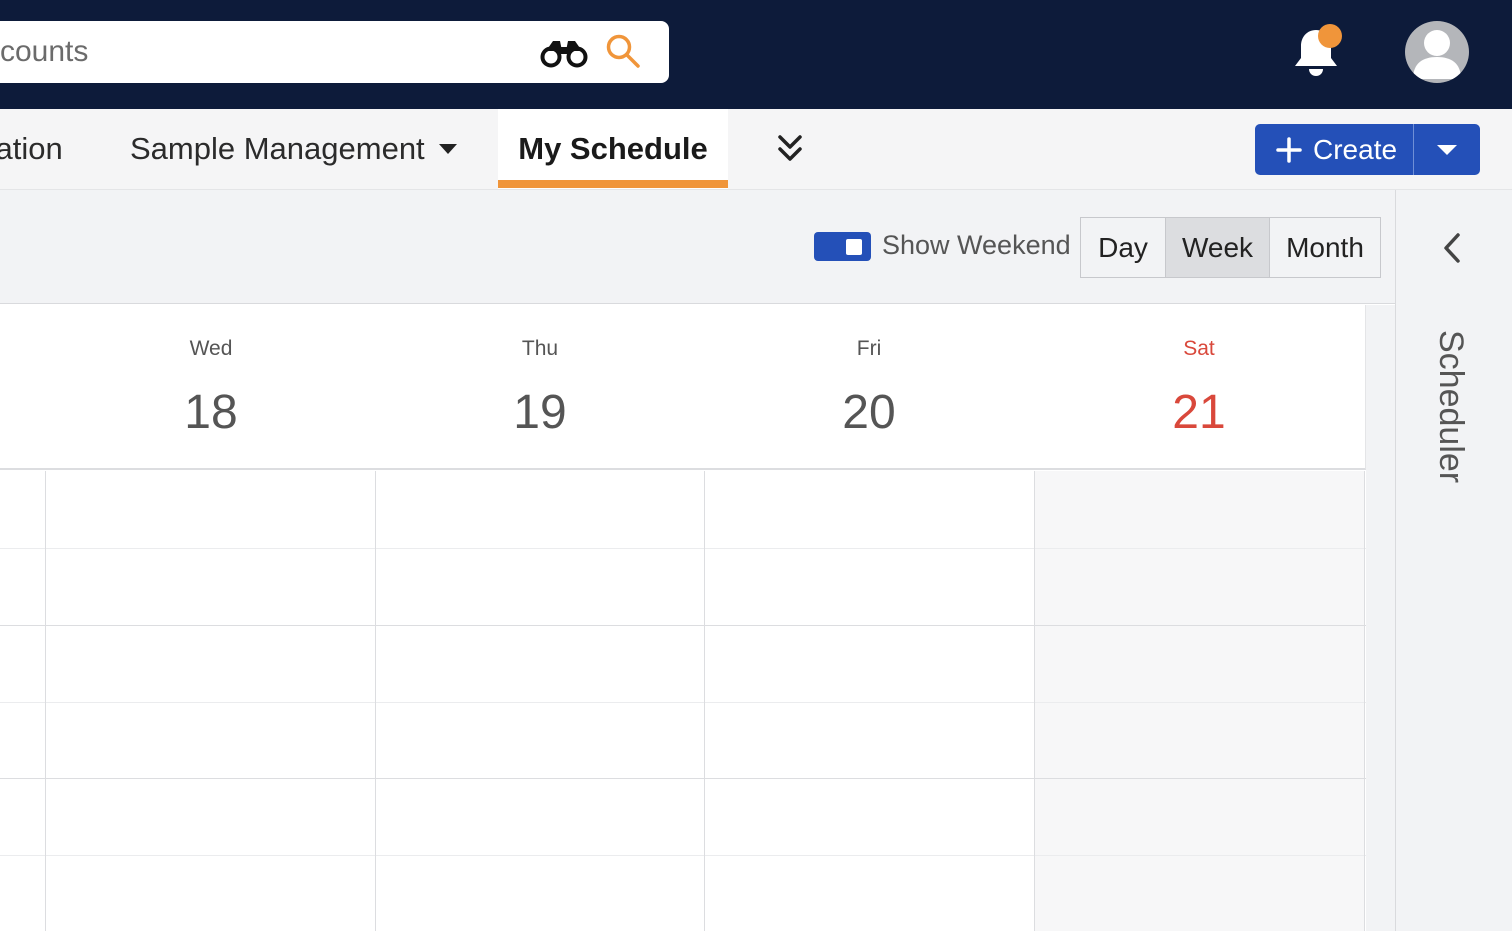  What do you see at coordinates (1200, 701) in the screenshot?
I see `weekend-column` at bounding box center [1200, 701].